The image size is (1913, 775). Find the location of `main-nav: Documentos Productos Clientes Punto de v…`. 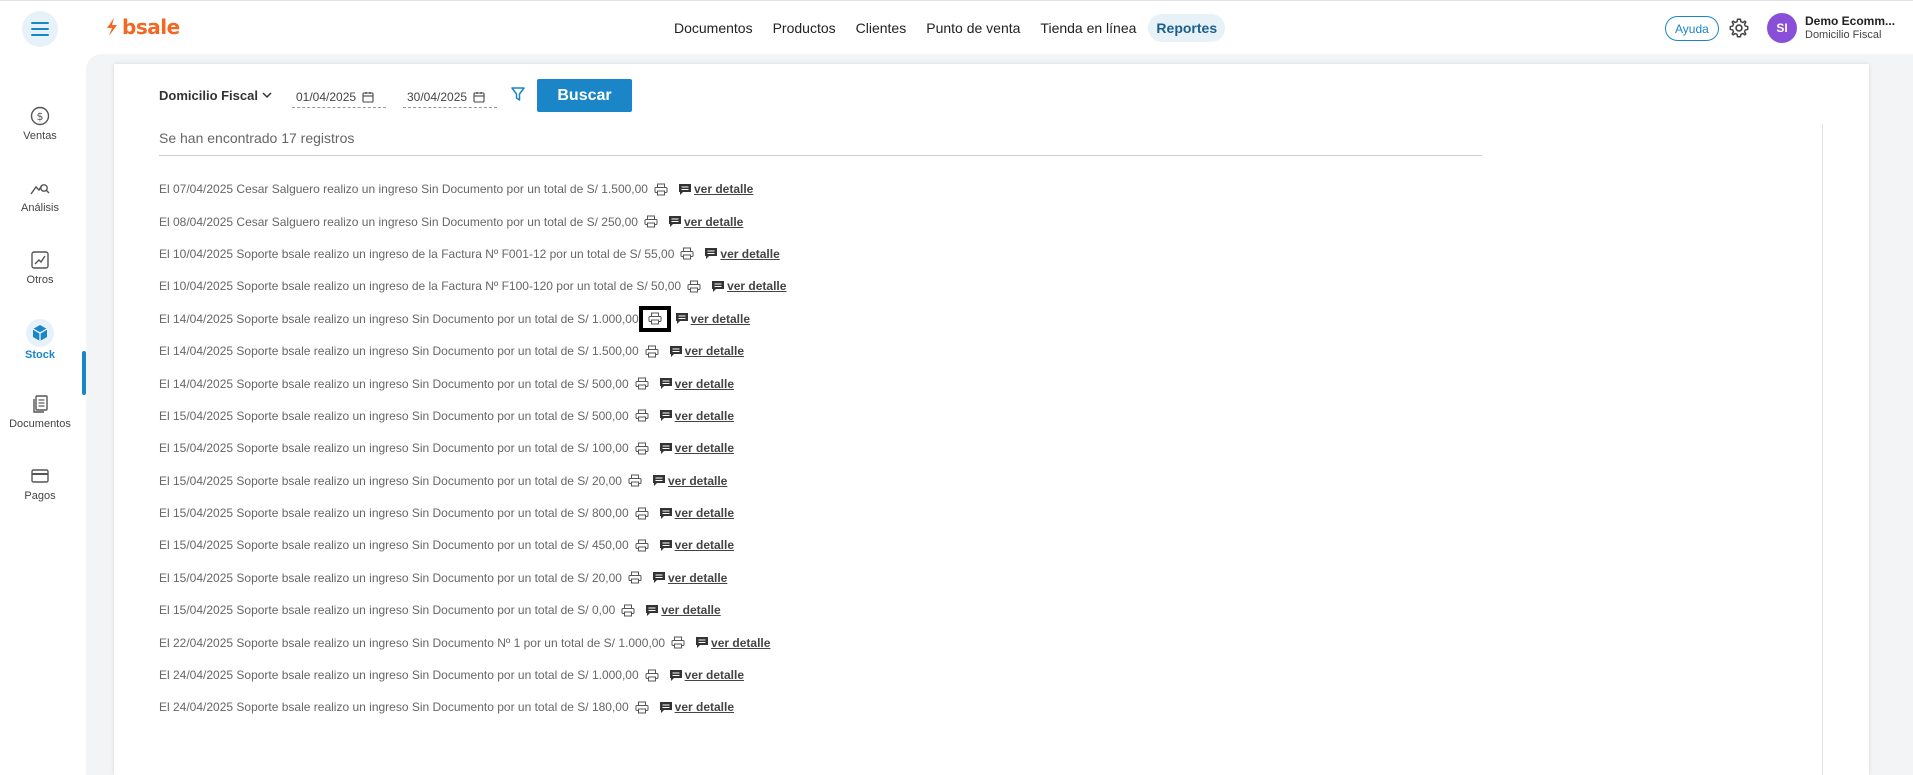

main-nav: Documentos Productos Clientes Punto de v… is located at coordinates (946, 28).